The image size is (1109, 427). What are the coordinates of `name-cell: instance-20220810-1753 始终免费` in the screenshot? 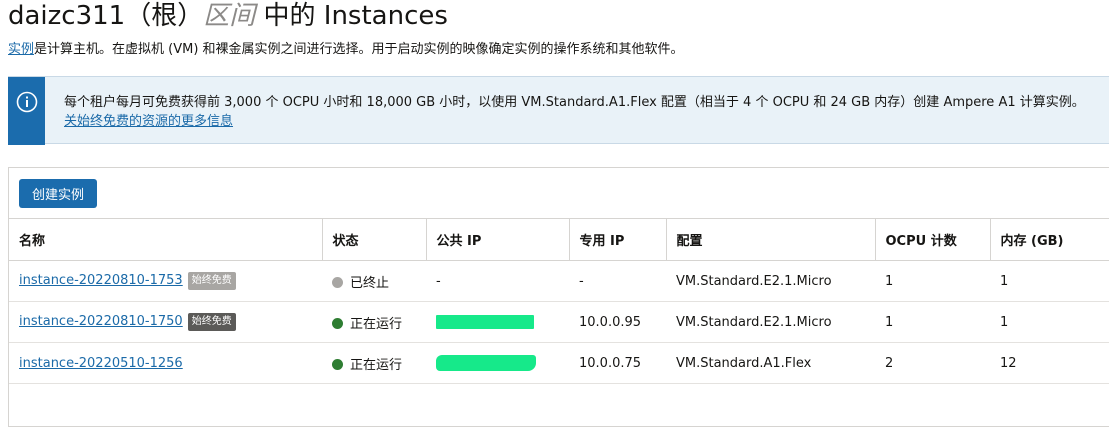 It's located at (165, 281).